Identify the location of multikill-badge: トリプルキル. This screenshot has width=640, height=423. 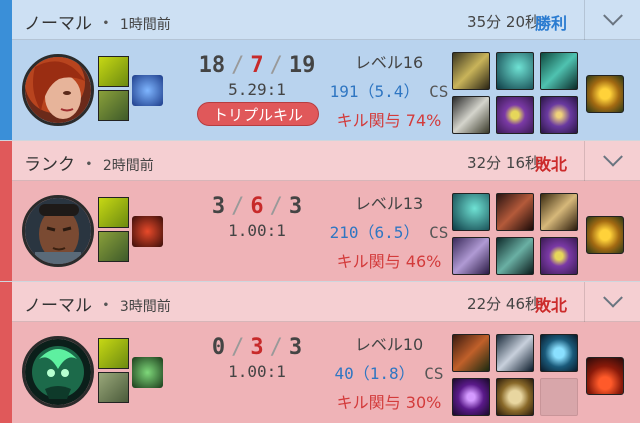
(258, 114).